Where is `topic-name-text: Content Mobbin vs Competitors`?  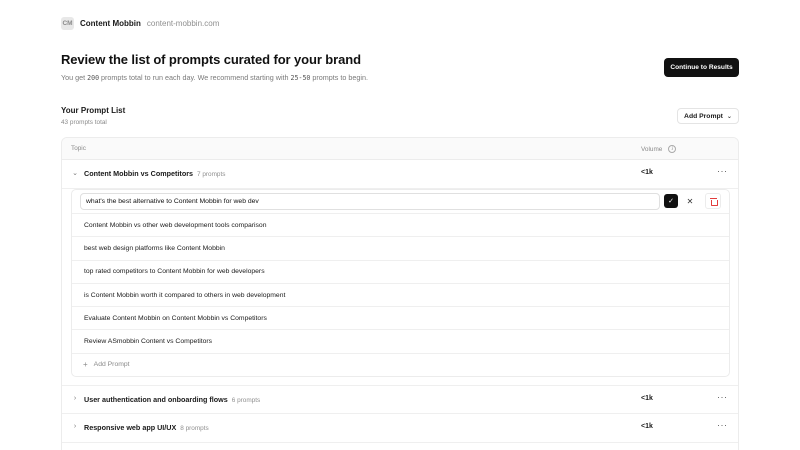
topic-name-text: Content Mobbin vs Competitors is located at coordinates (139, 173).